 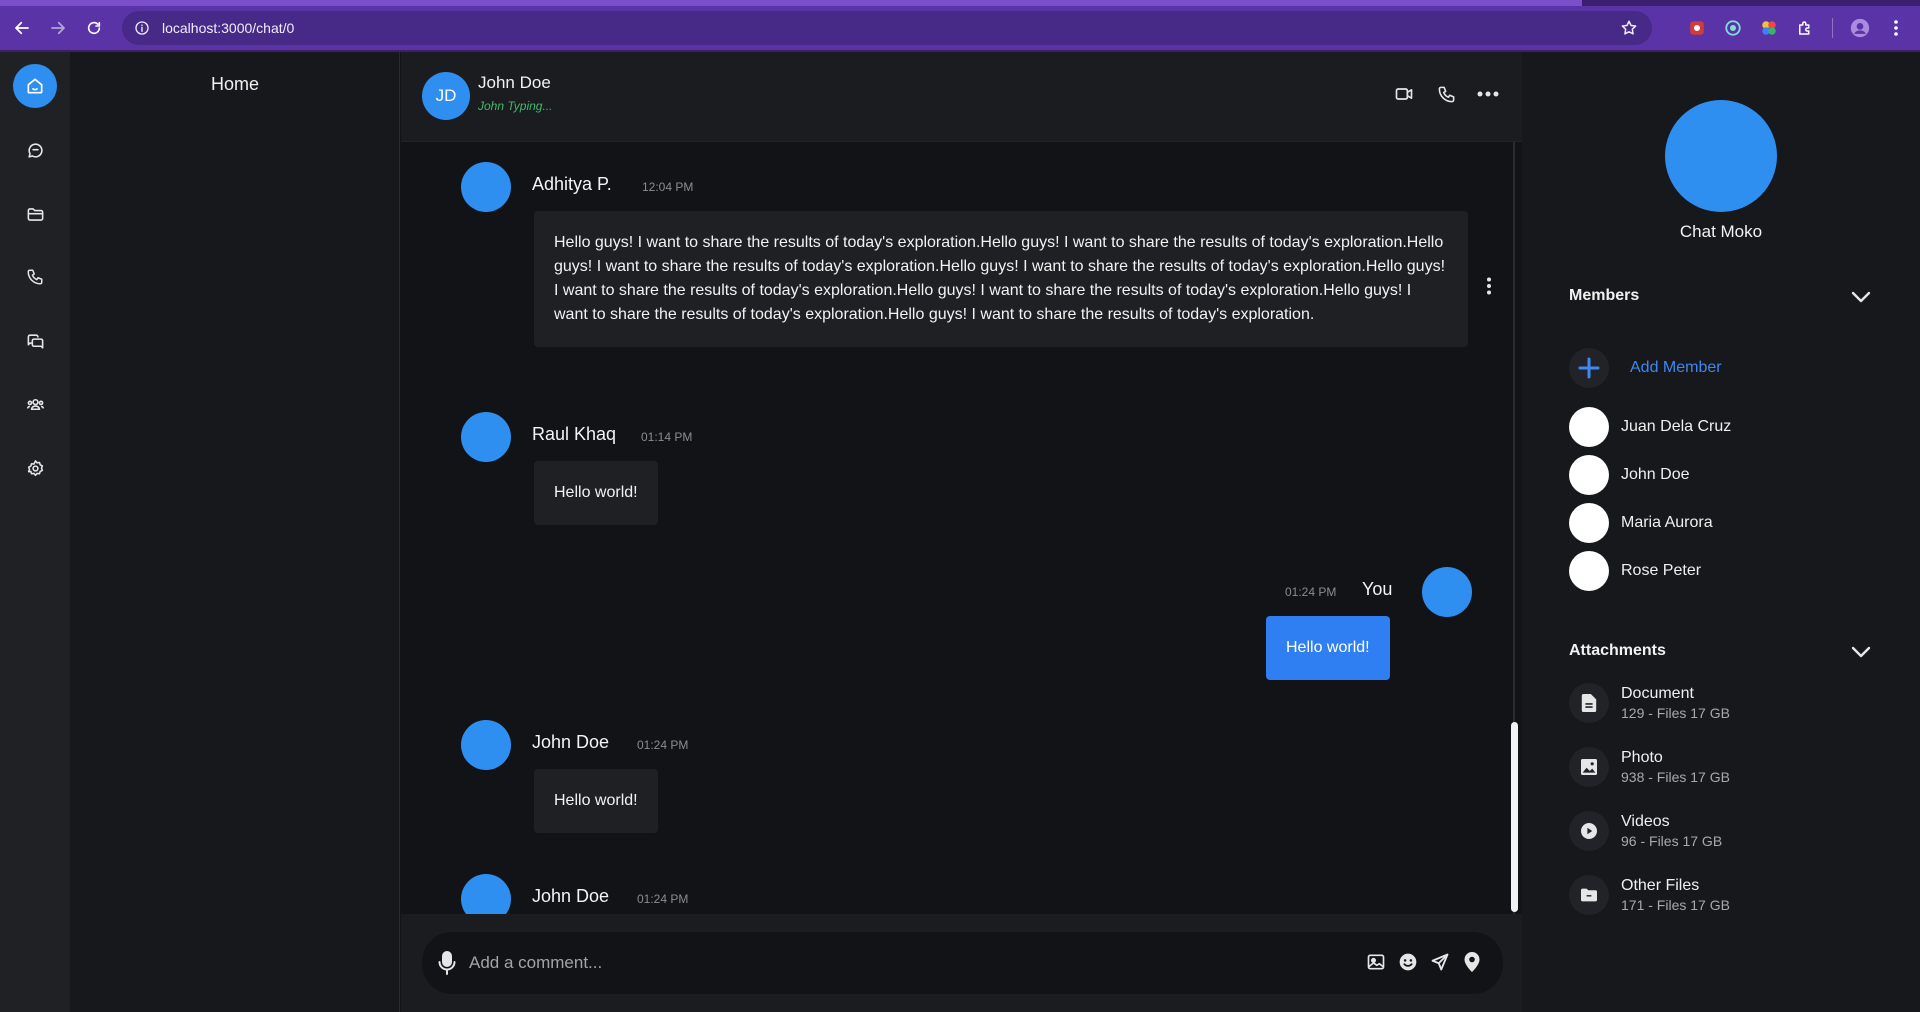 I want to click on url-text: localhost:3000/chat/0, so click(x=228, y=28).